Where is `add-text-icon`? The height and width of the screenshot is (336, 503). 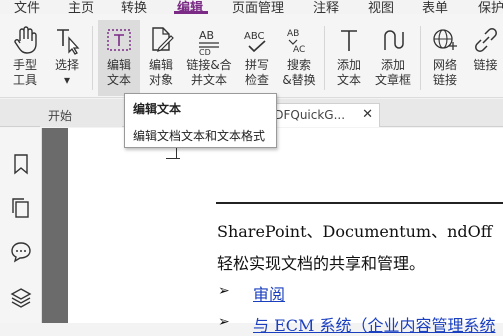
add-text-icon is located at coordinates (349, 40).